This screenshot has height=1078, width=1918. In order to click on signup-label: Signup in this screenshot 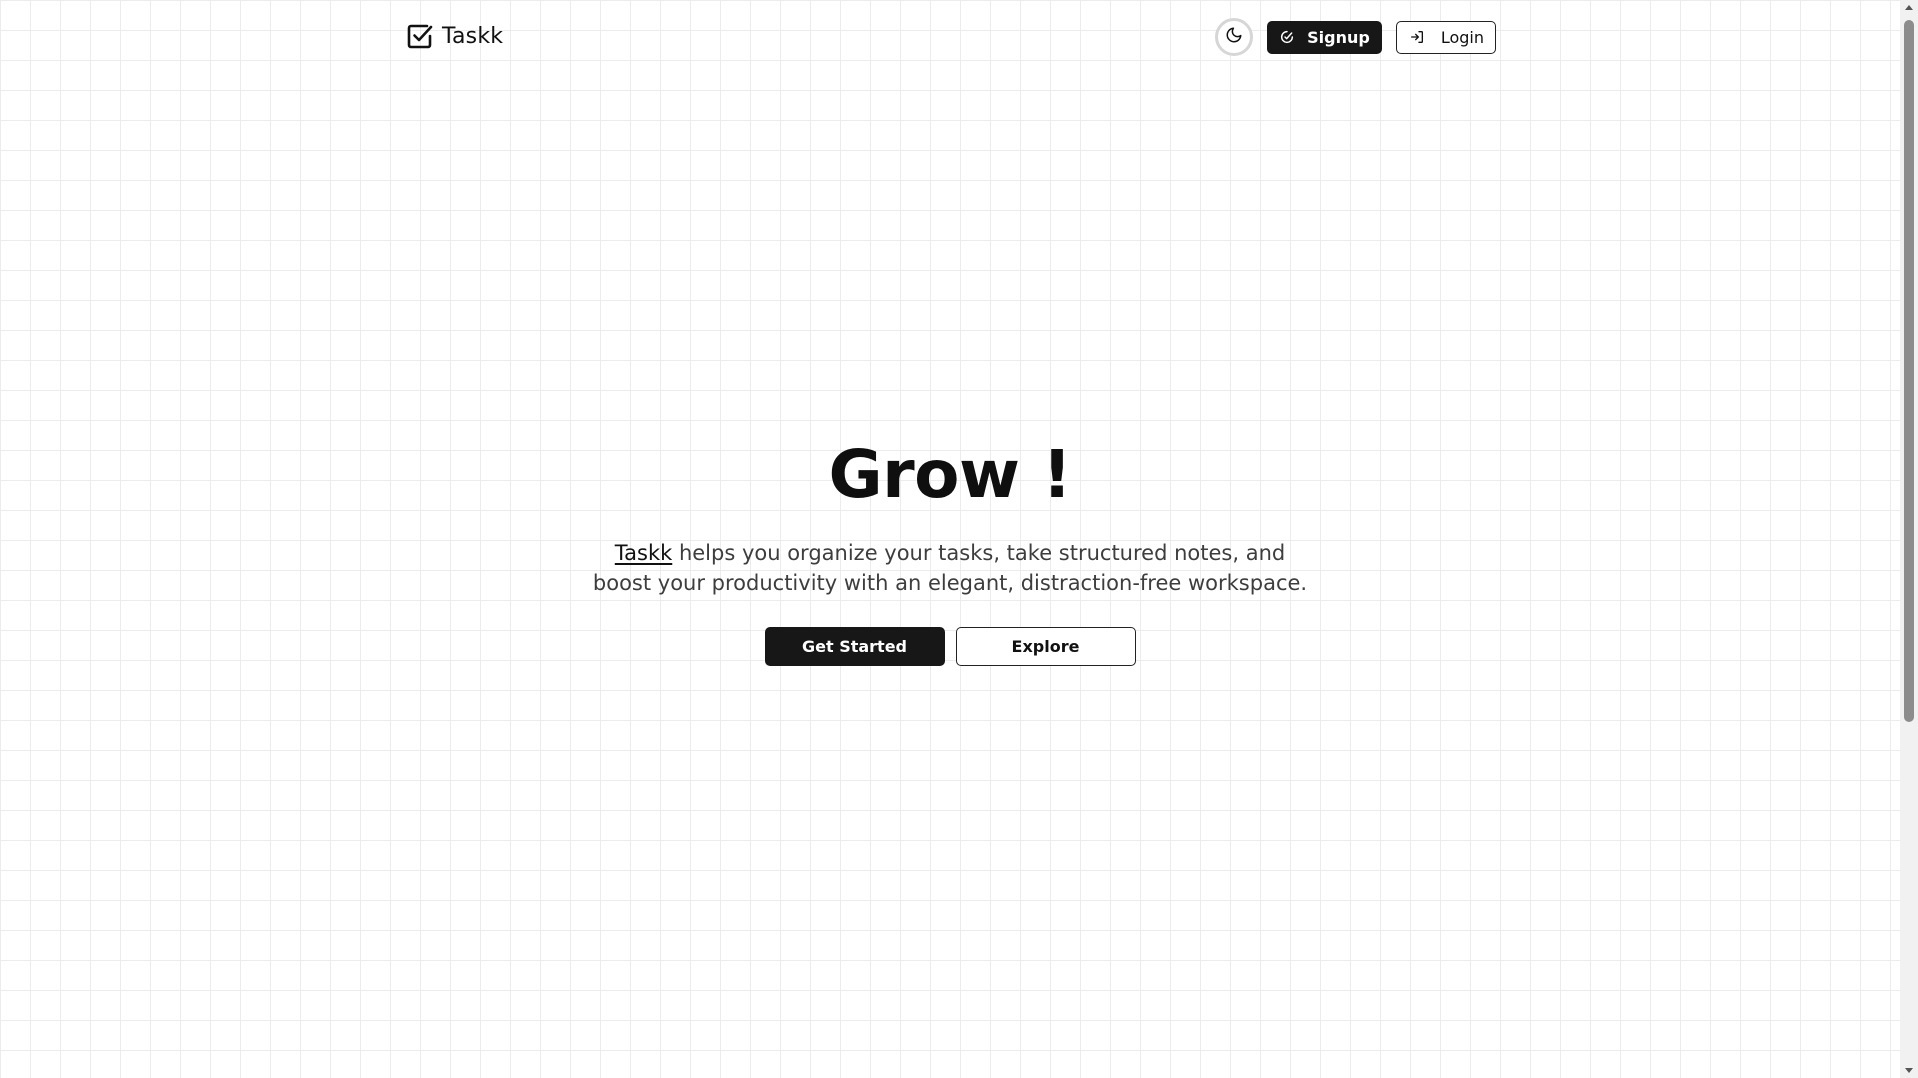, I will do `click(1338, 37)`.